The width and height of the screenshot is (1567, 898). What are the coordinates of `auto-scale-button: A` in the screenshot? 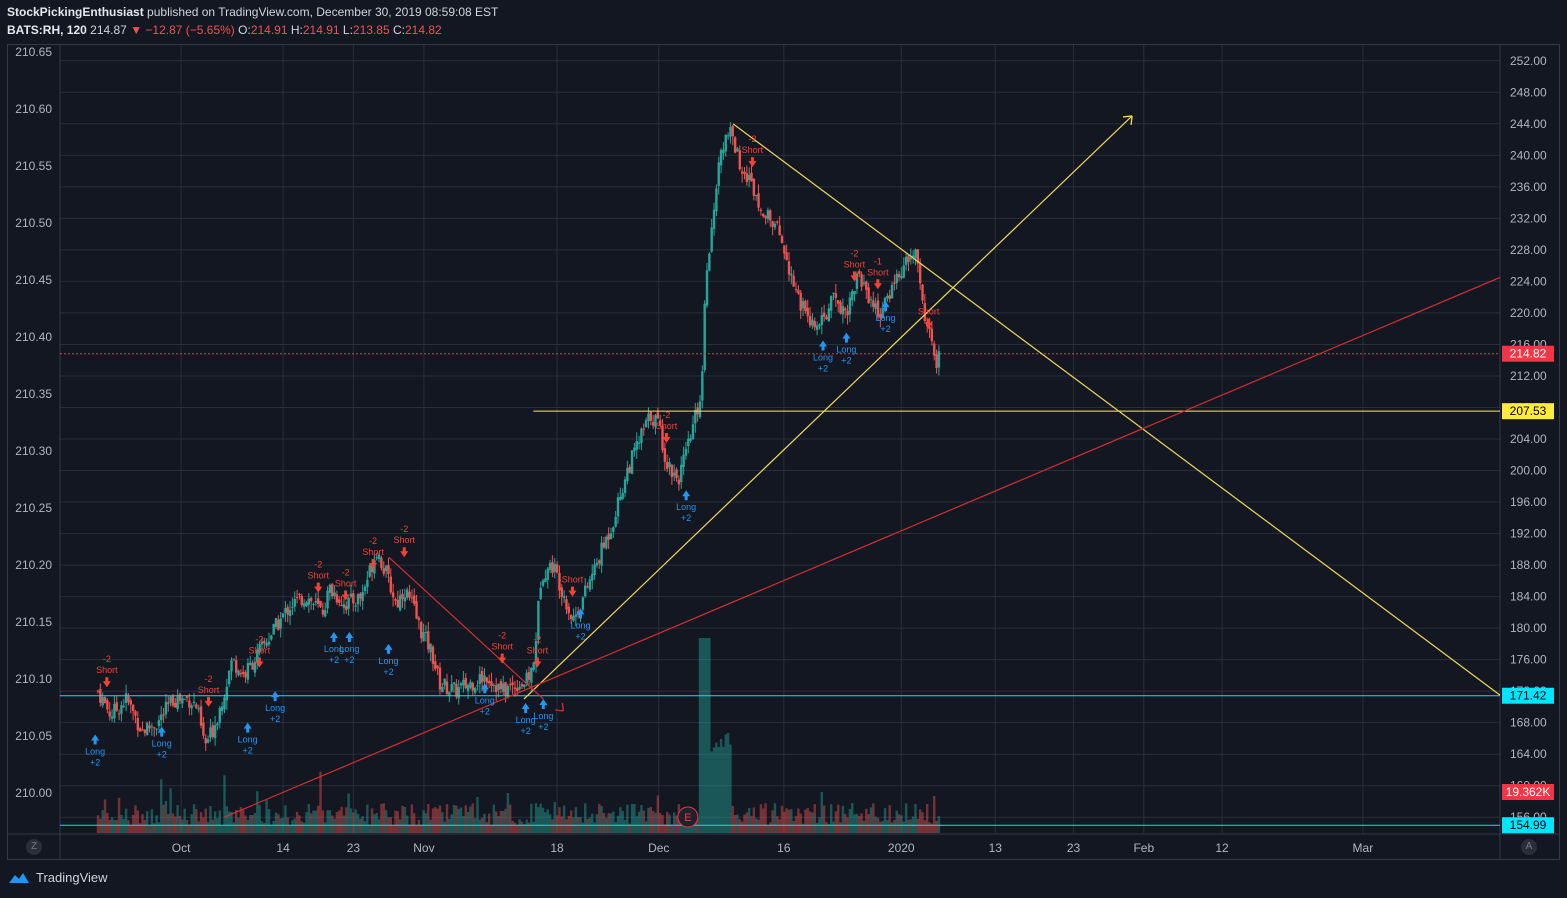 It's located at (1529, 847).